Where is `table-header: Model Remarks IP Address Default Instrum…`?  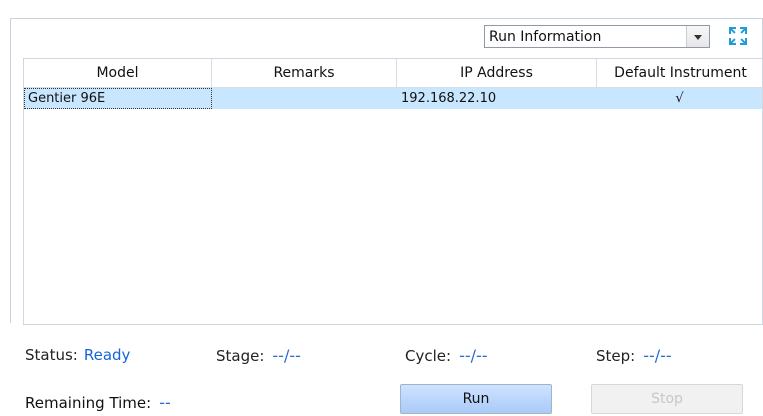 table-header: Model Remarks IP Address Default Instrum… is located at coordinates (393, 73).